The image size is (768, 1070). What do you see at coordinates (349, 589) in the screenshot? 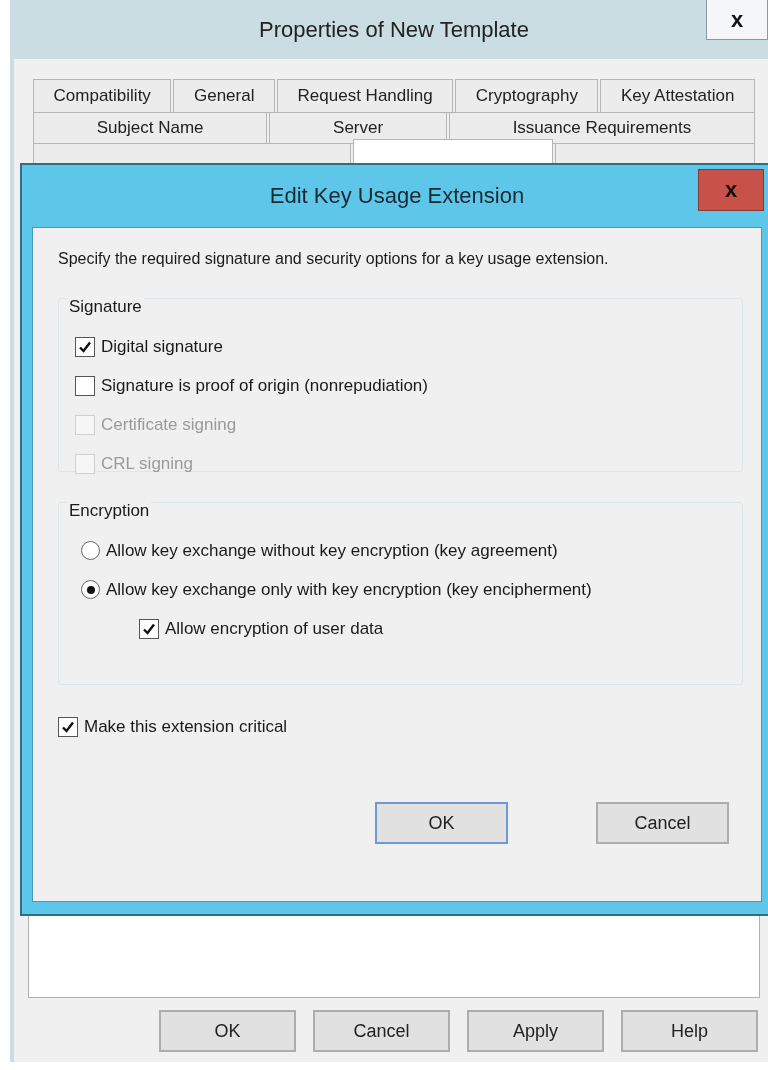
I see `radio-label: Allow key exchange only with key encryption (key encipherment)` at bounding box center [349, 589].